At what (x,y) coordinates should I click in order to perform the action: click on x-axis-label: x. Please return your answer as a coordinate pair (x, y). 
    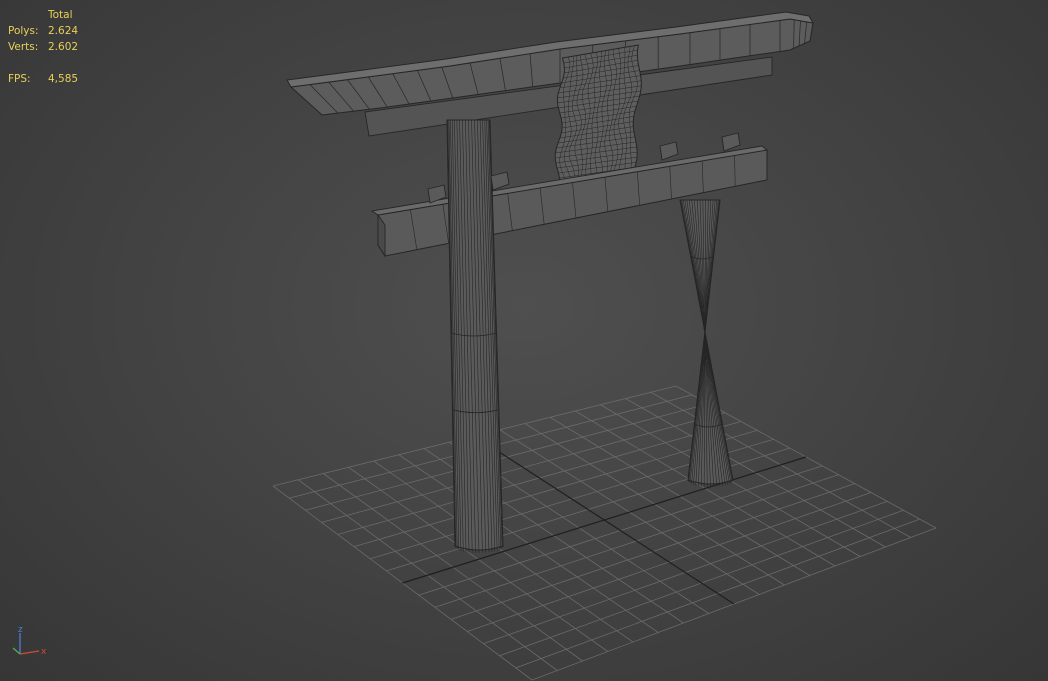
    Looking at the image, I should click on (44, 652).